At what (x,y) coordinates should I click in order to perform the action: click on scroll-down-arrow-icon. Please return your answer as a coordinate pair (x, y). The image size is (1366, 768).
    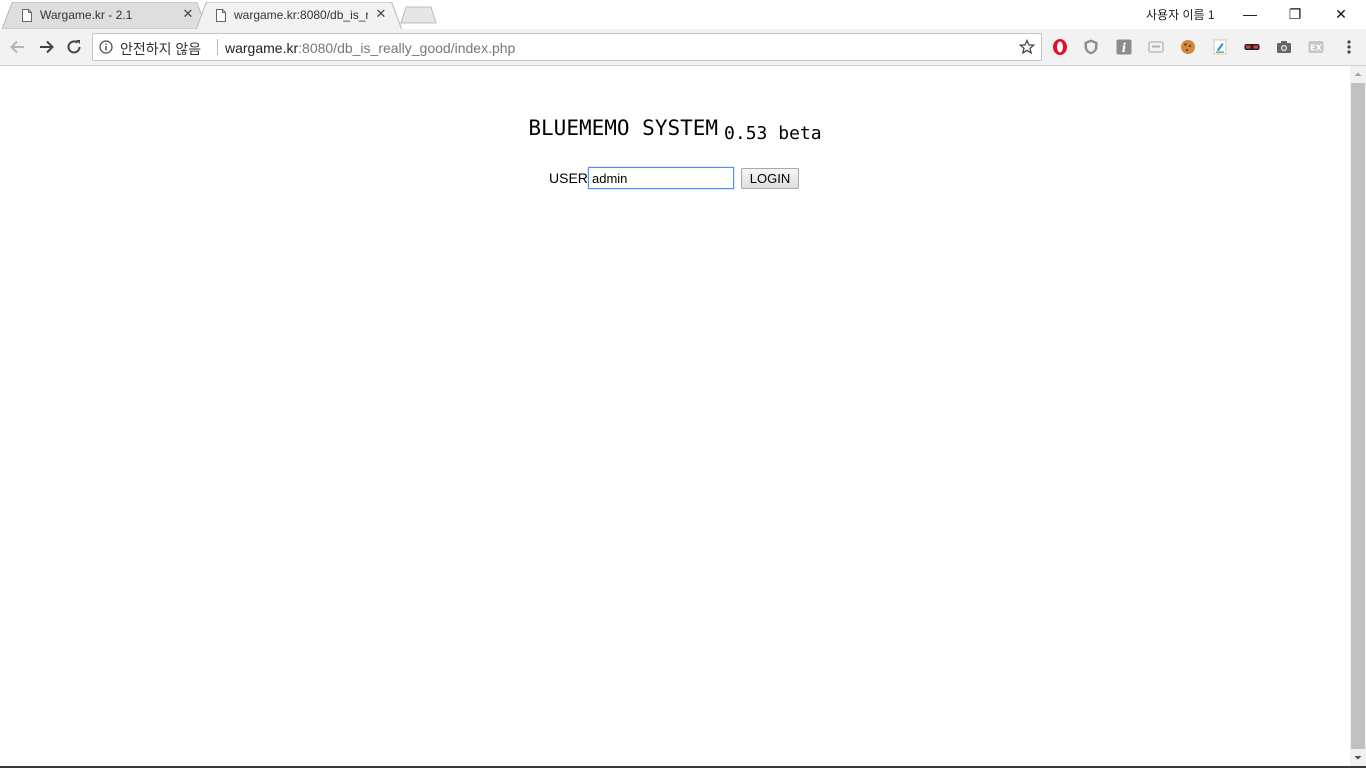
    Looking at the image, I should click on (1358, 757).